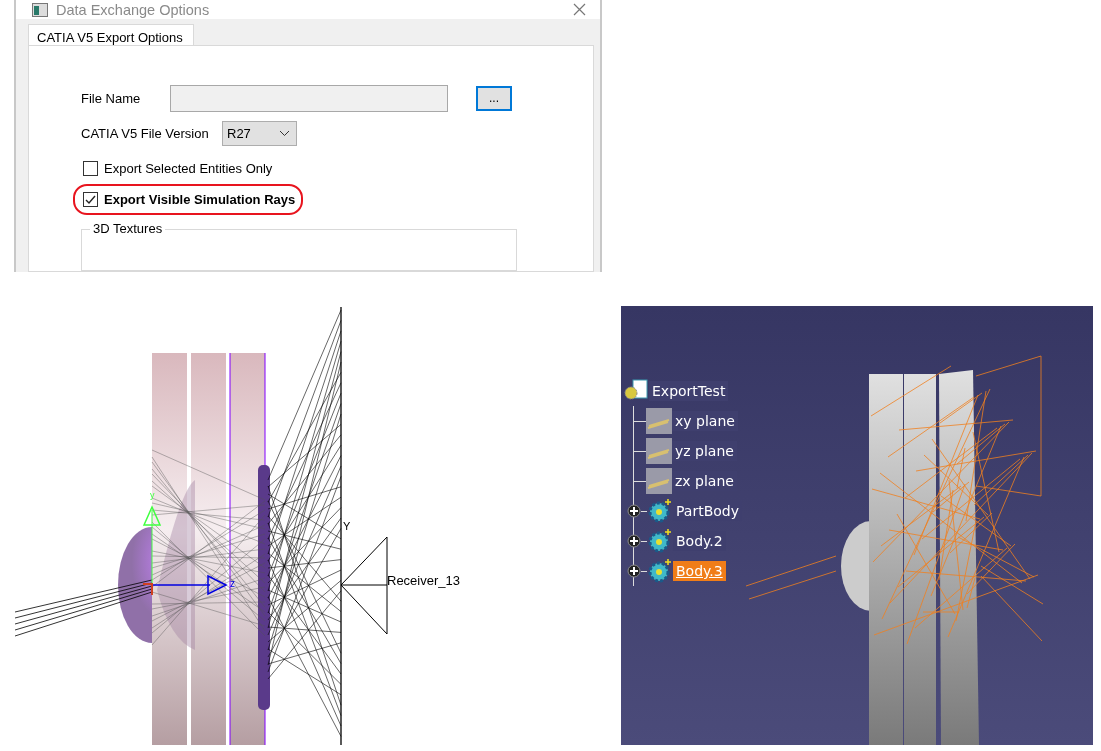 Image resolution: width=1101 pixels, height=751 pixels. What do you see at coordinates (579, 9) in the screenshot?
I see `close-icon` at bounding box center [579, 9].